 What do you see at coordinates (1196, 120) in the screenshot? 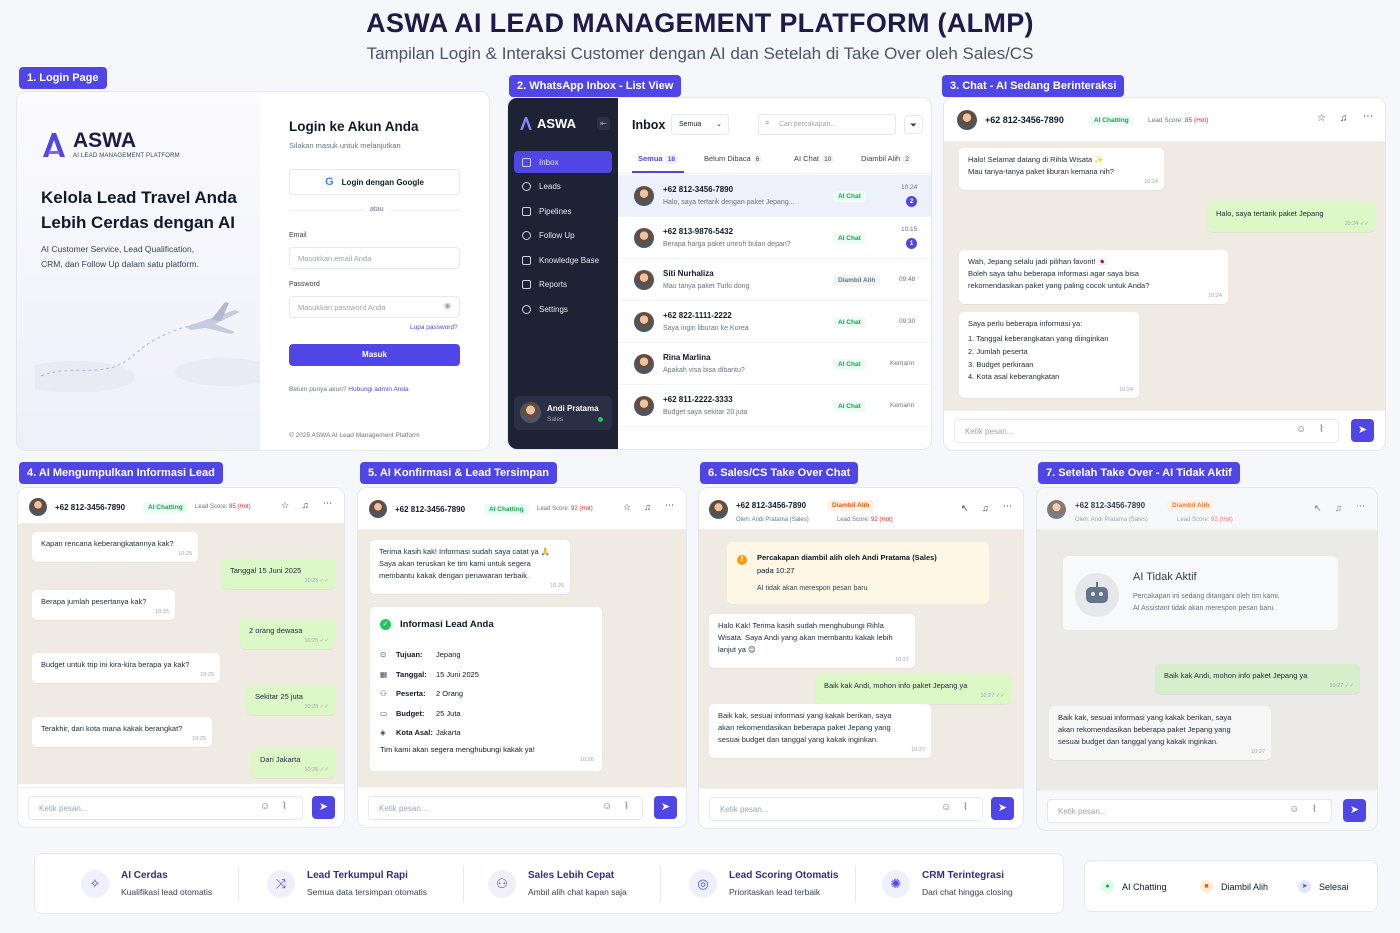
I see `lead-score-value: 85 (Hot)` at bounding box center [1196, 120].